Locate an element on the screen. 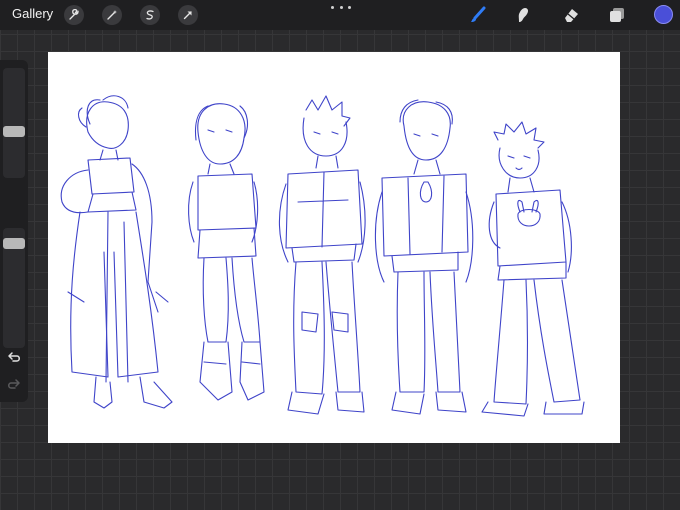 The width and height of the screenshot is (680, 510). smudge-icon is located at coordinates (523, 15).